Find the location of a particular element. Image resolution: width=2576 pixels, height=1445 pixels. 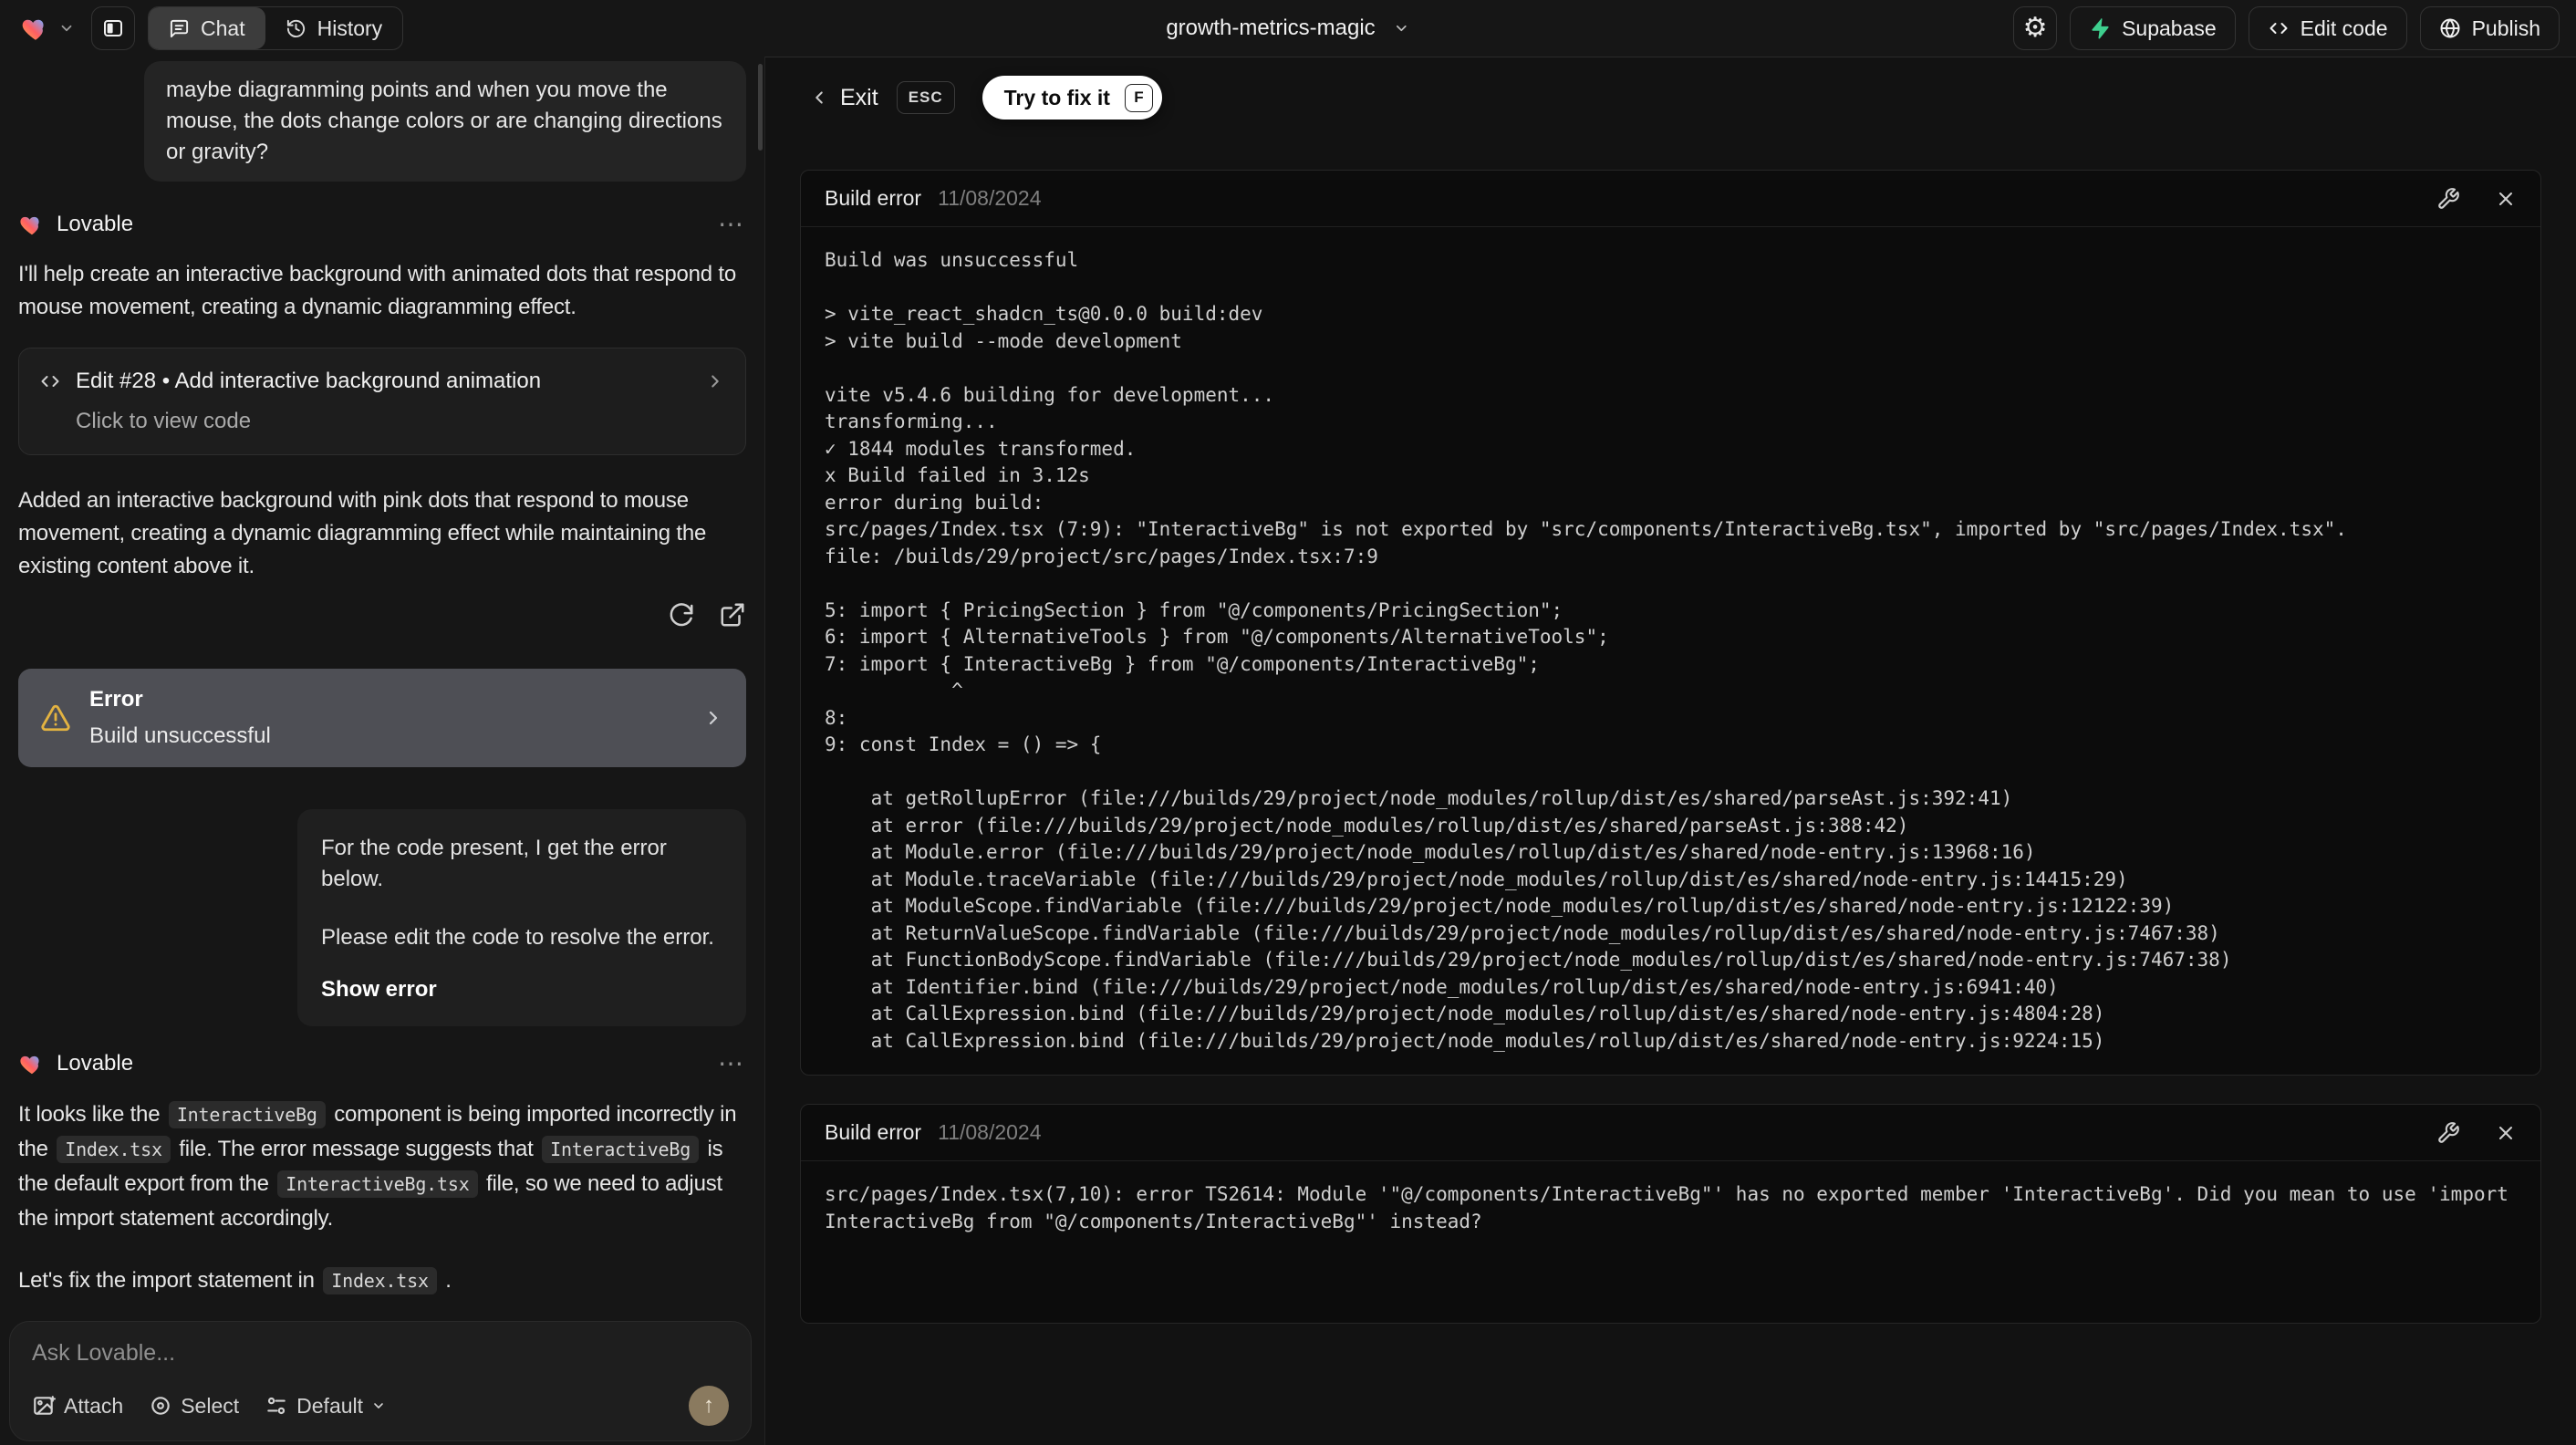

chevron-left-icon is located at coordinates (819, 98).